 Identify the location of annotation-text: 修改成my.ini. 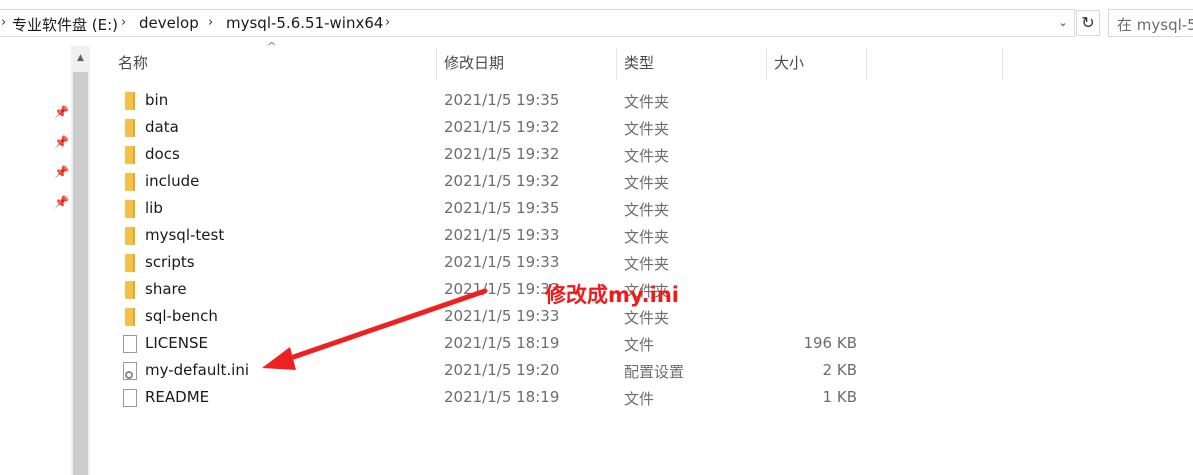
(612, 295).